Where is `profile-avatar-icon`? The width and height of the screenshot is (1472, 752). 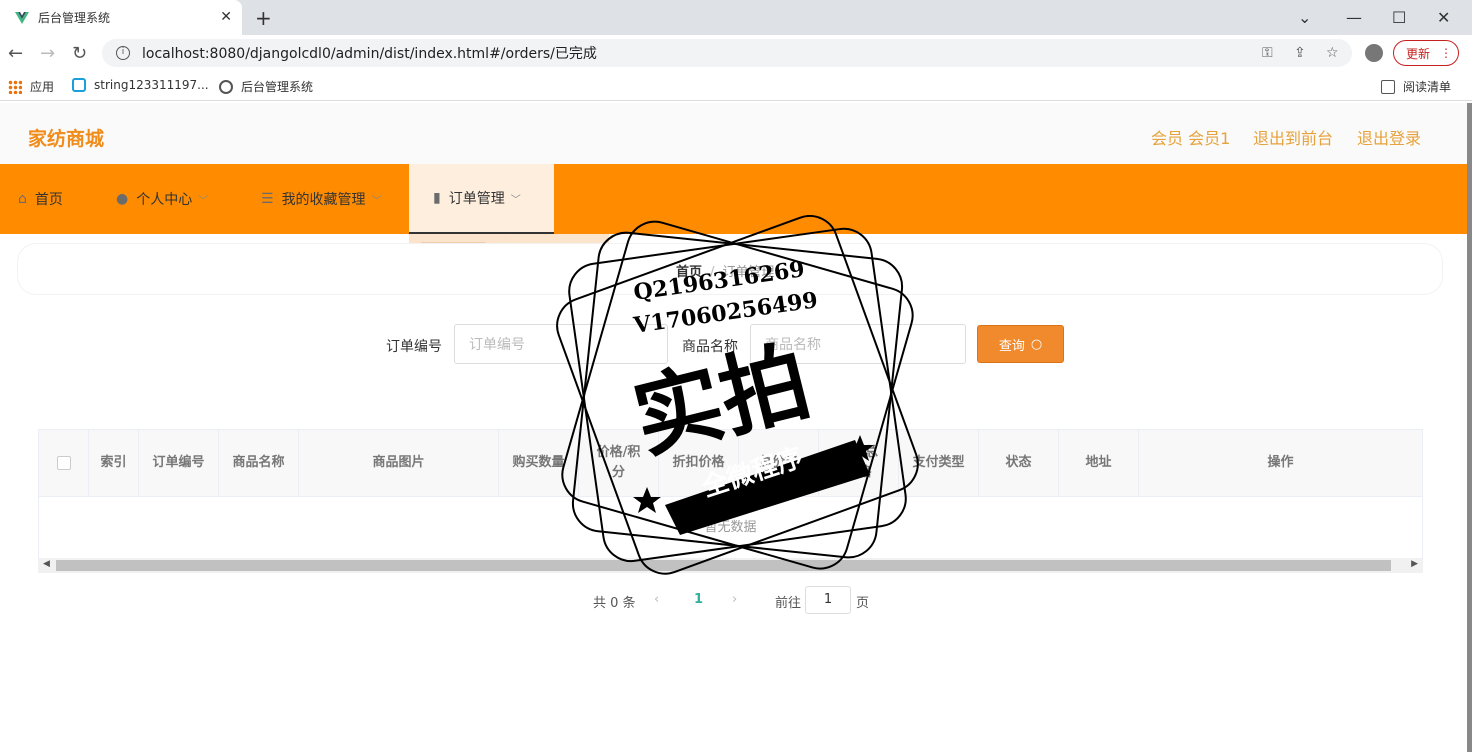 profile-avatar-icon is located at coordinates (1374, 53).